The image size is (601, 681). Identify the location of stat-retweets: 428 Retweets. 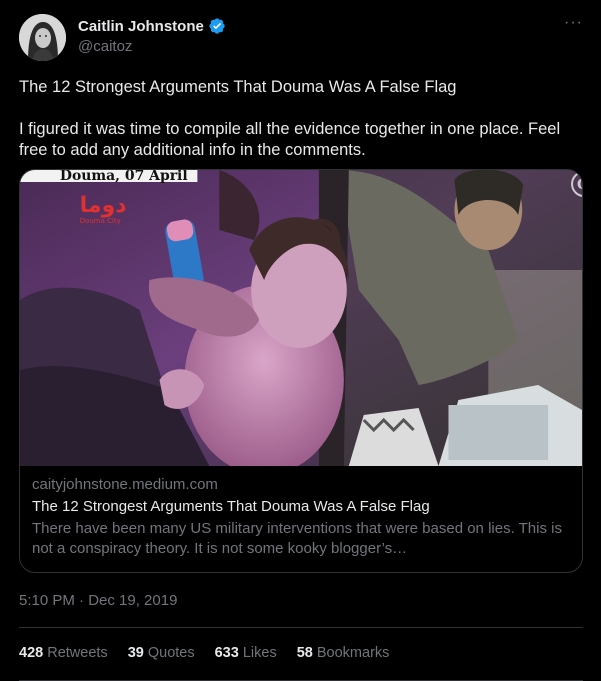
(63, 653).